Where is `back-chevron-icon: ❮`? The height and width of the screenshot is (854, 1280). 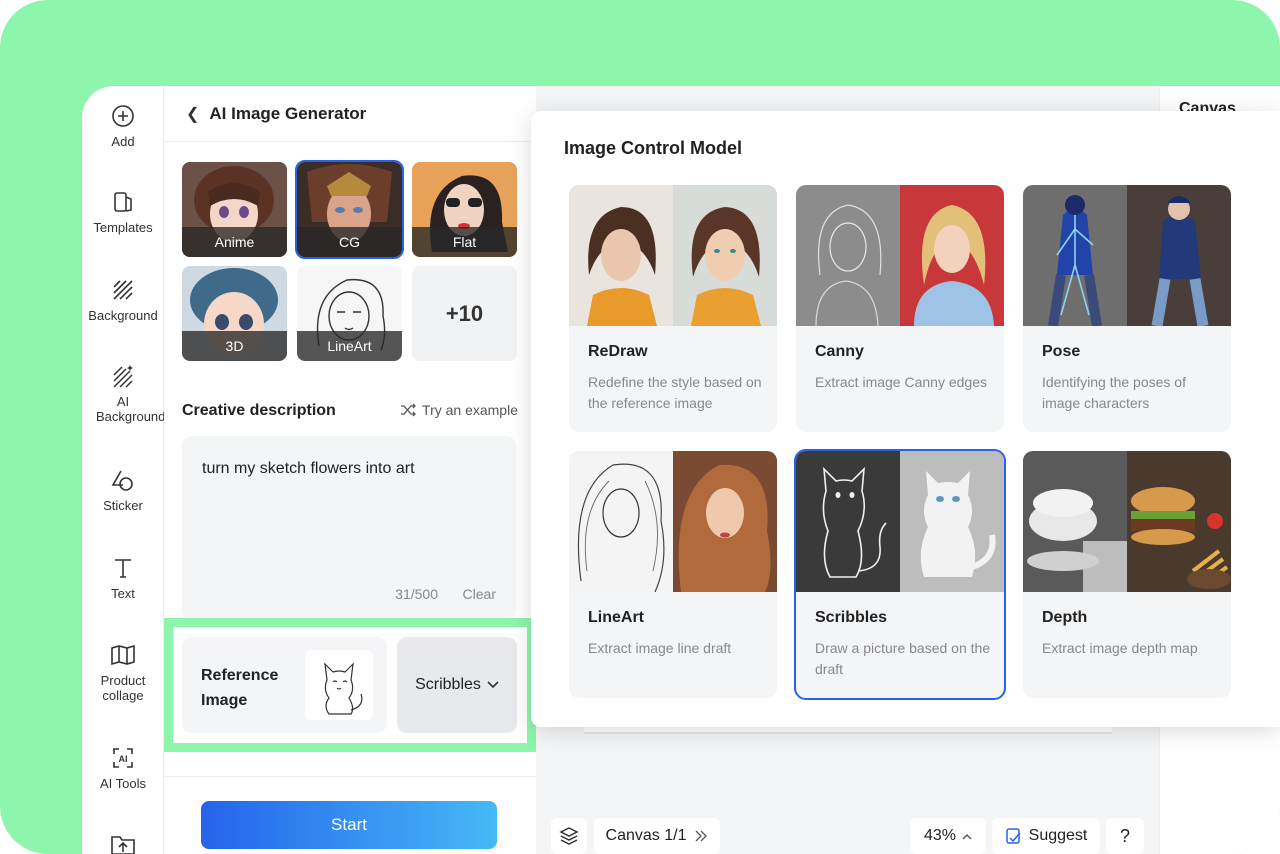 back-chevron-icon: ❮ is located at coordinates (192, 114).